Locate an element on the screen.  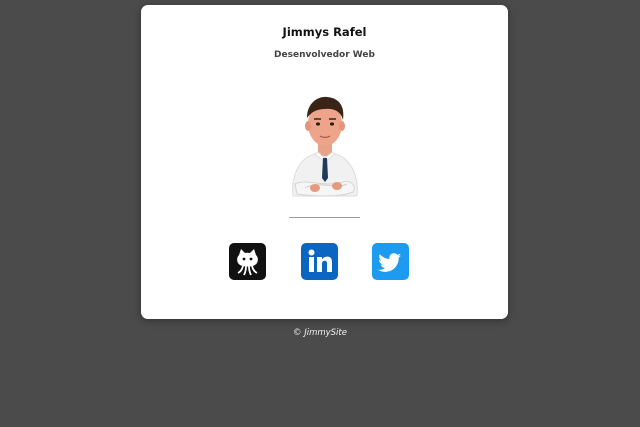
avatar is located at coordinates (325, 149).